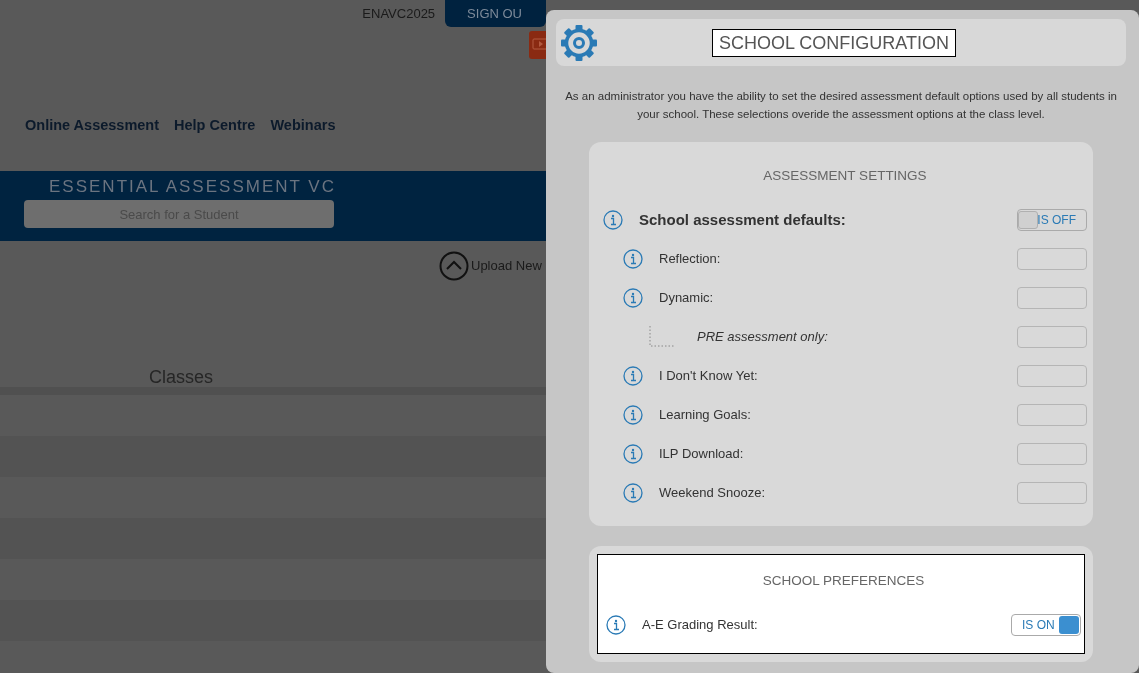 The image size is (1139, 673). I want to click on setting-label: ILP Download:, so click(702, 454).